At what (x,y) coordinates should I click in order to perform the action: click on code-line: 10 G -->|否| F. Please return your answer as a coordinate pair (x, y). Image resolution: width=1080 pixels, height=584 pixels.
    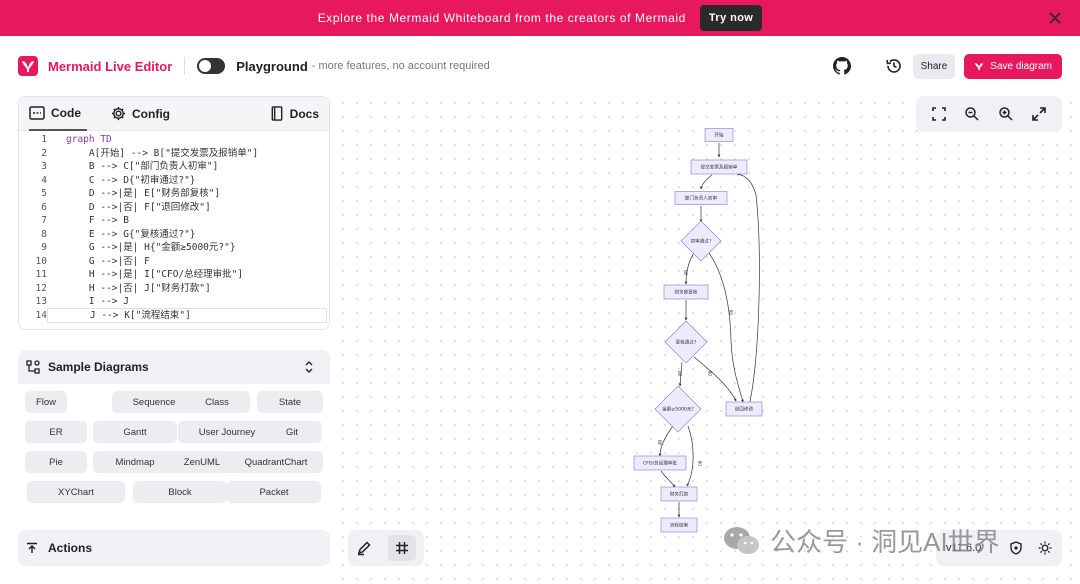
    Looking at the image, I should click on (174, 262).